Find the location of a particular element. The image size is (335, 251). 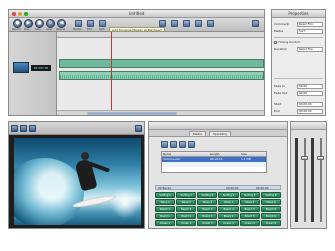

record-button: ● is located at coordinates (17, 23).